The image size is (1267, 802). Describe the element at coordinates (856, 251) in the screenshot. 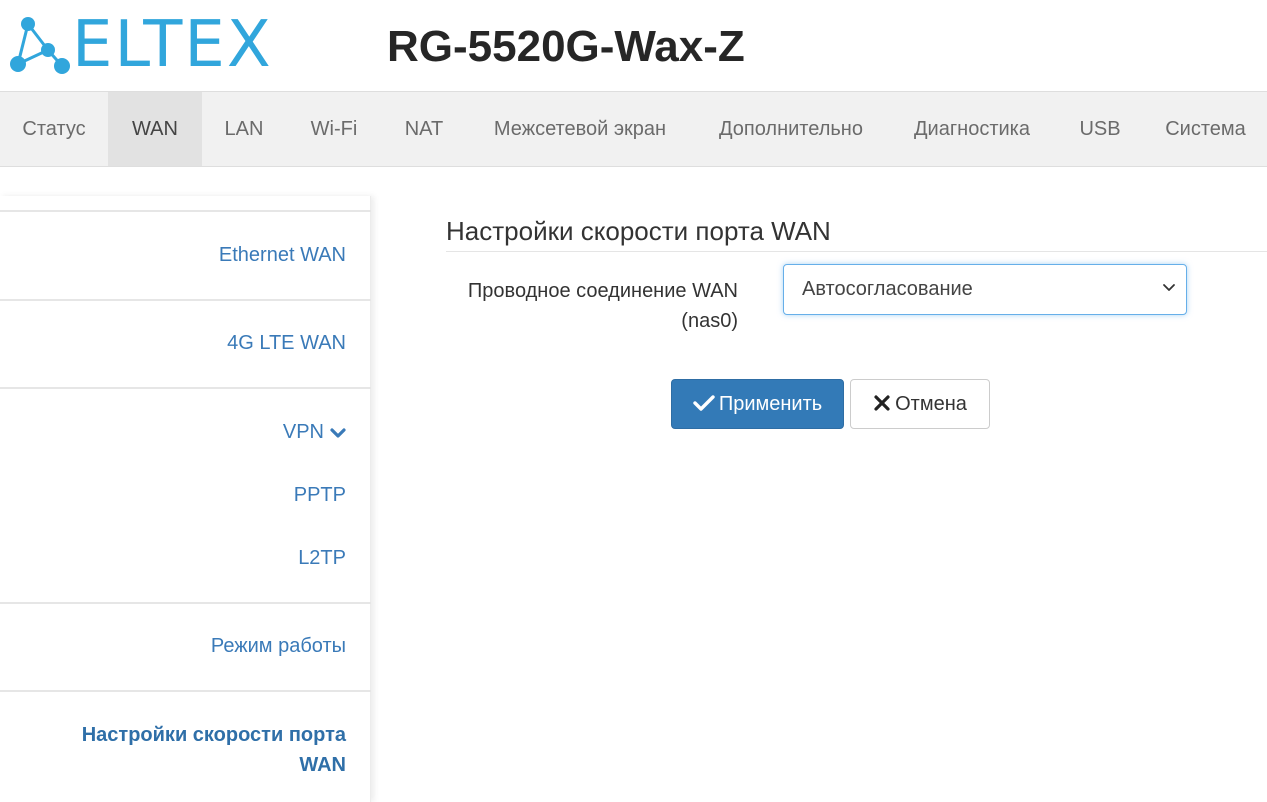

I see `title-divider` at that location.